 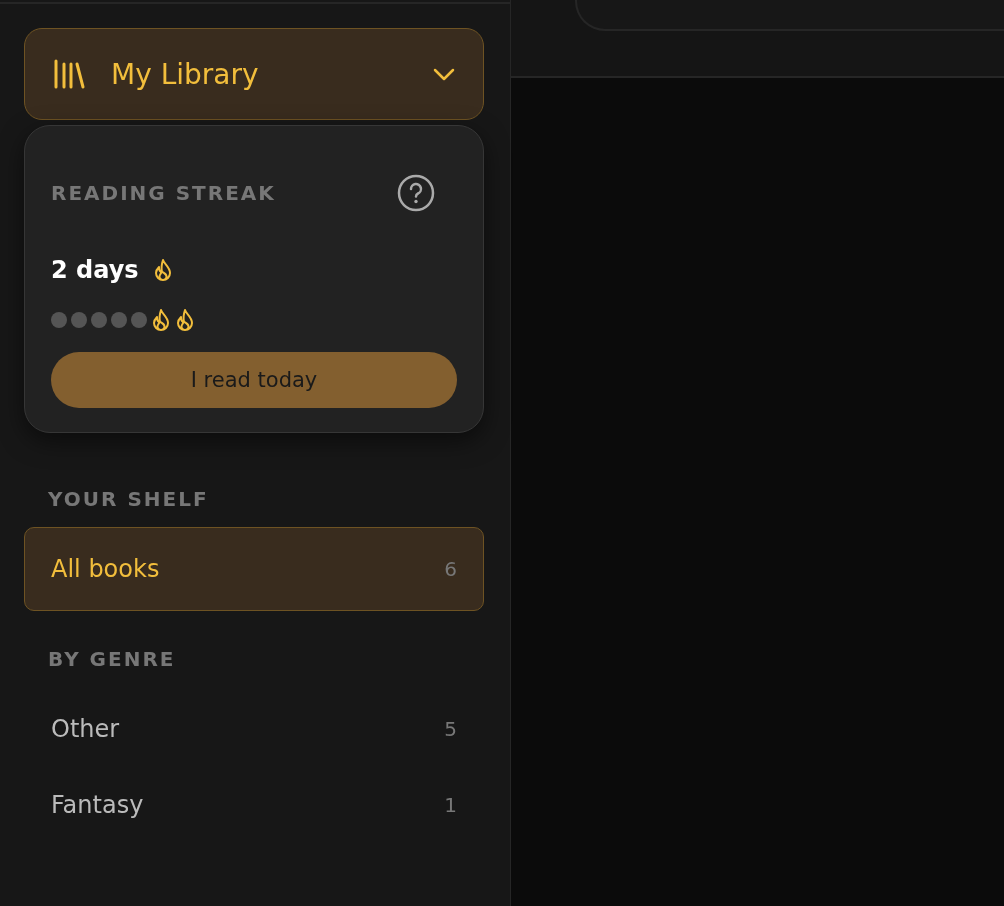 What do you see at coordinates (69, 74) in the screenshot?
I see `books-icon` at bounding box center [69, 74].